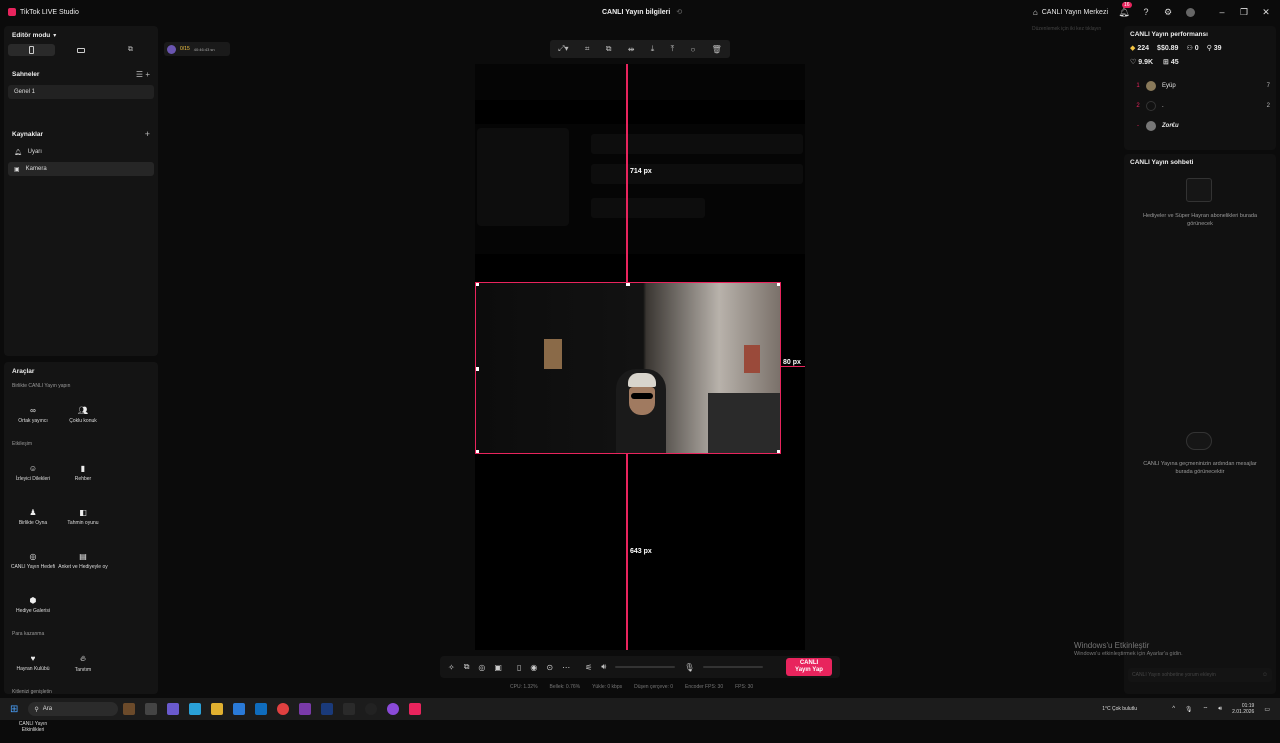 Image resolution: width=1280 pixels, height=743 pixels. I want to click on mic-tray-icon: 🎙︎, so click(1189, 709).